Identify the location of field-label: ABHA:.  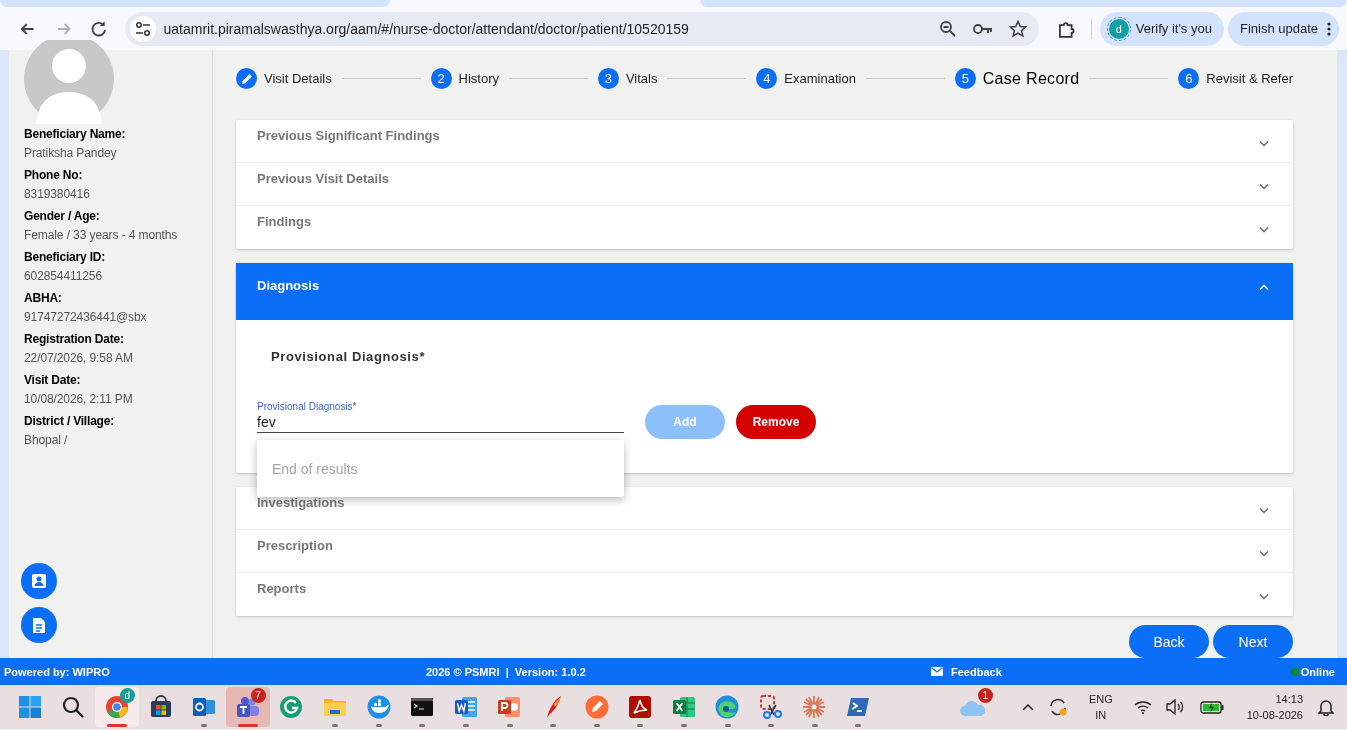
(43, 298).